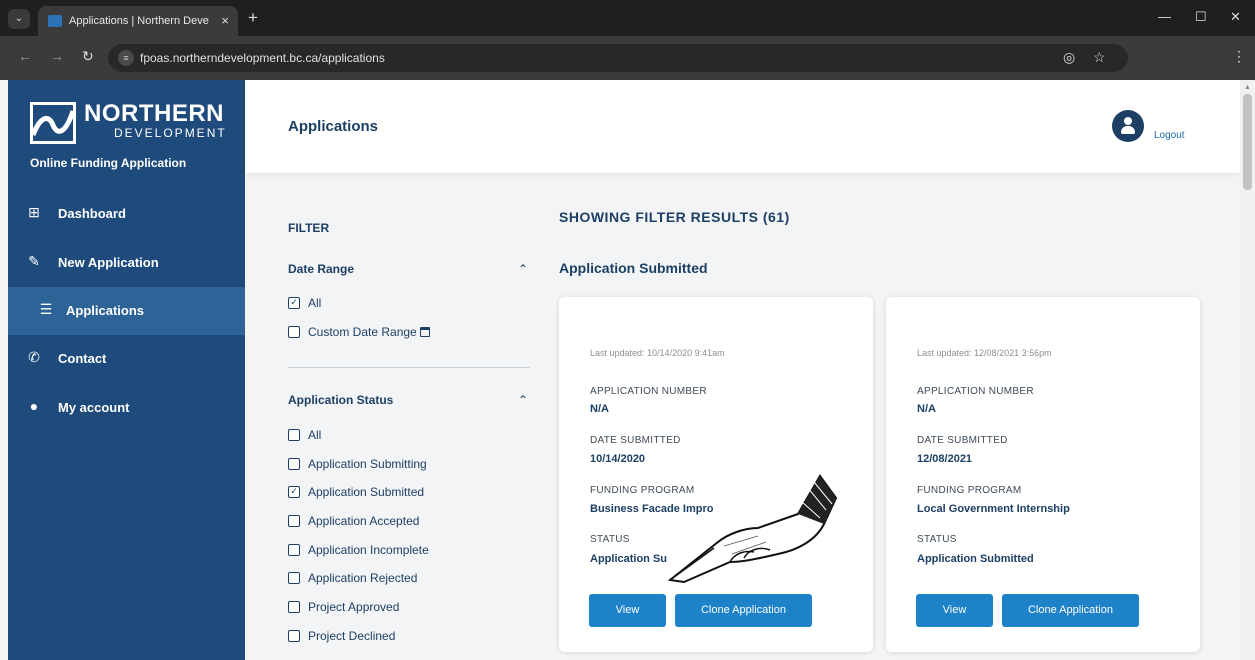 This screenshot has width=1255, height=660. What do you see at coordinates (340, 400) in the screenshot?
I see `application-status-title: Application Status` at bounding box center [340, 400].